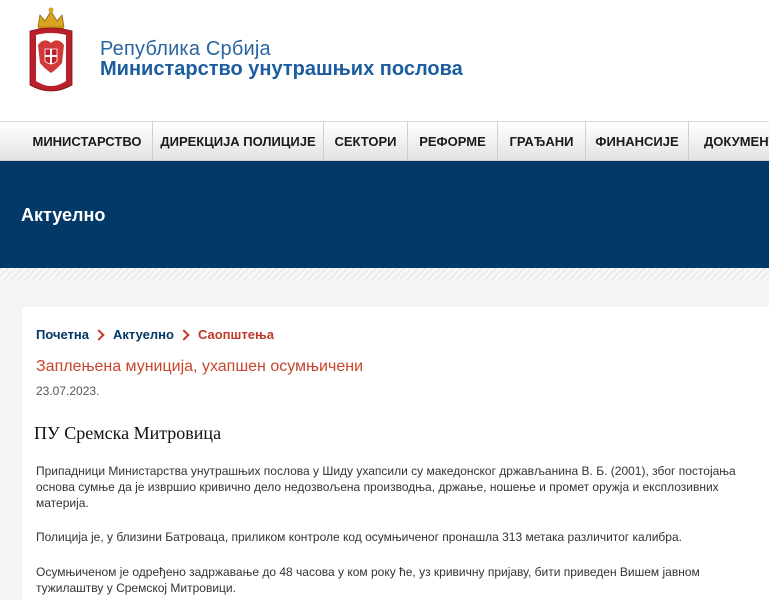 The height and width of the screenshot is (600, 769). Describe the element at coordinates (384, 274) in the screenshot. I see `decorative-stripe` at that location.